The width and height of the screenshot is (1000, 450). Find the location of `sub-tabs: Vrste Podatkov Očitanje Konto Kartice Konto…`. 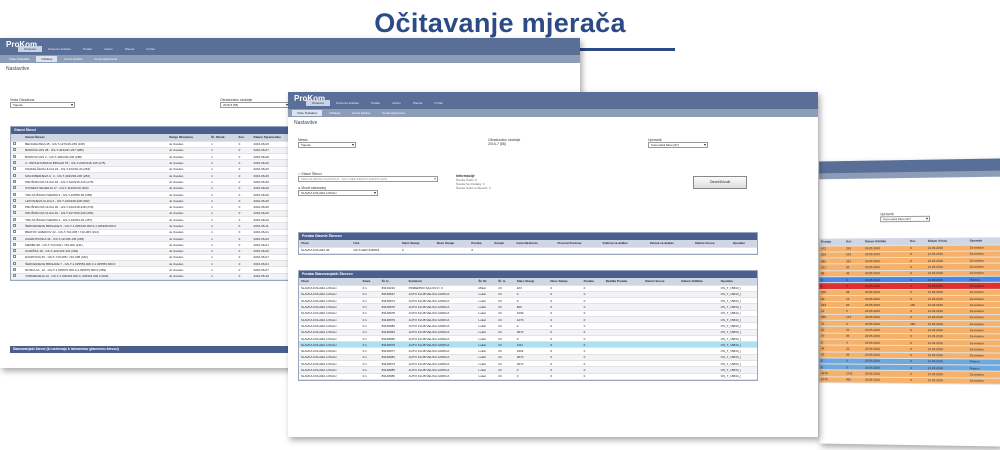

sub-tabs: Vrste Podatkov Očitanje Konto Kartice Konto… is located at coordinates (553, 113).